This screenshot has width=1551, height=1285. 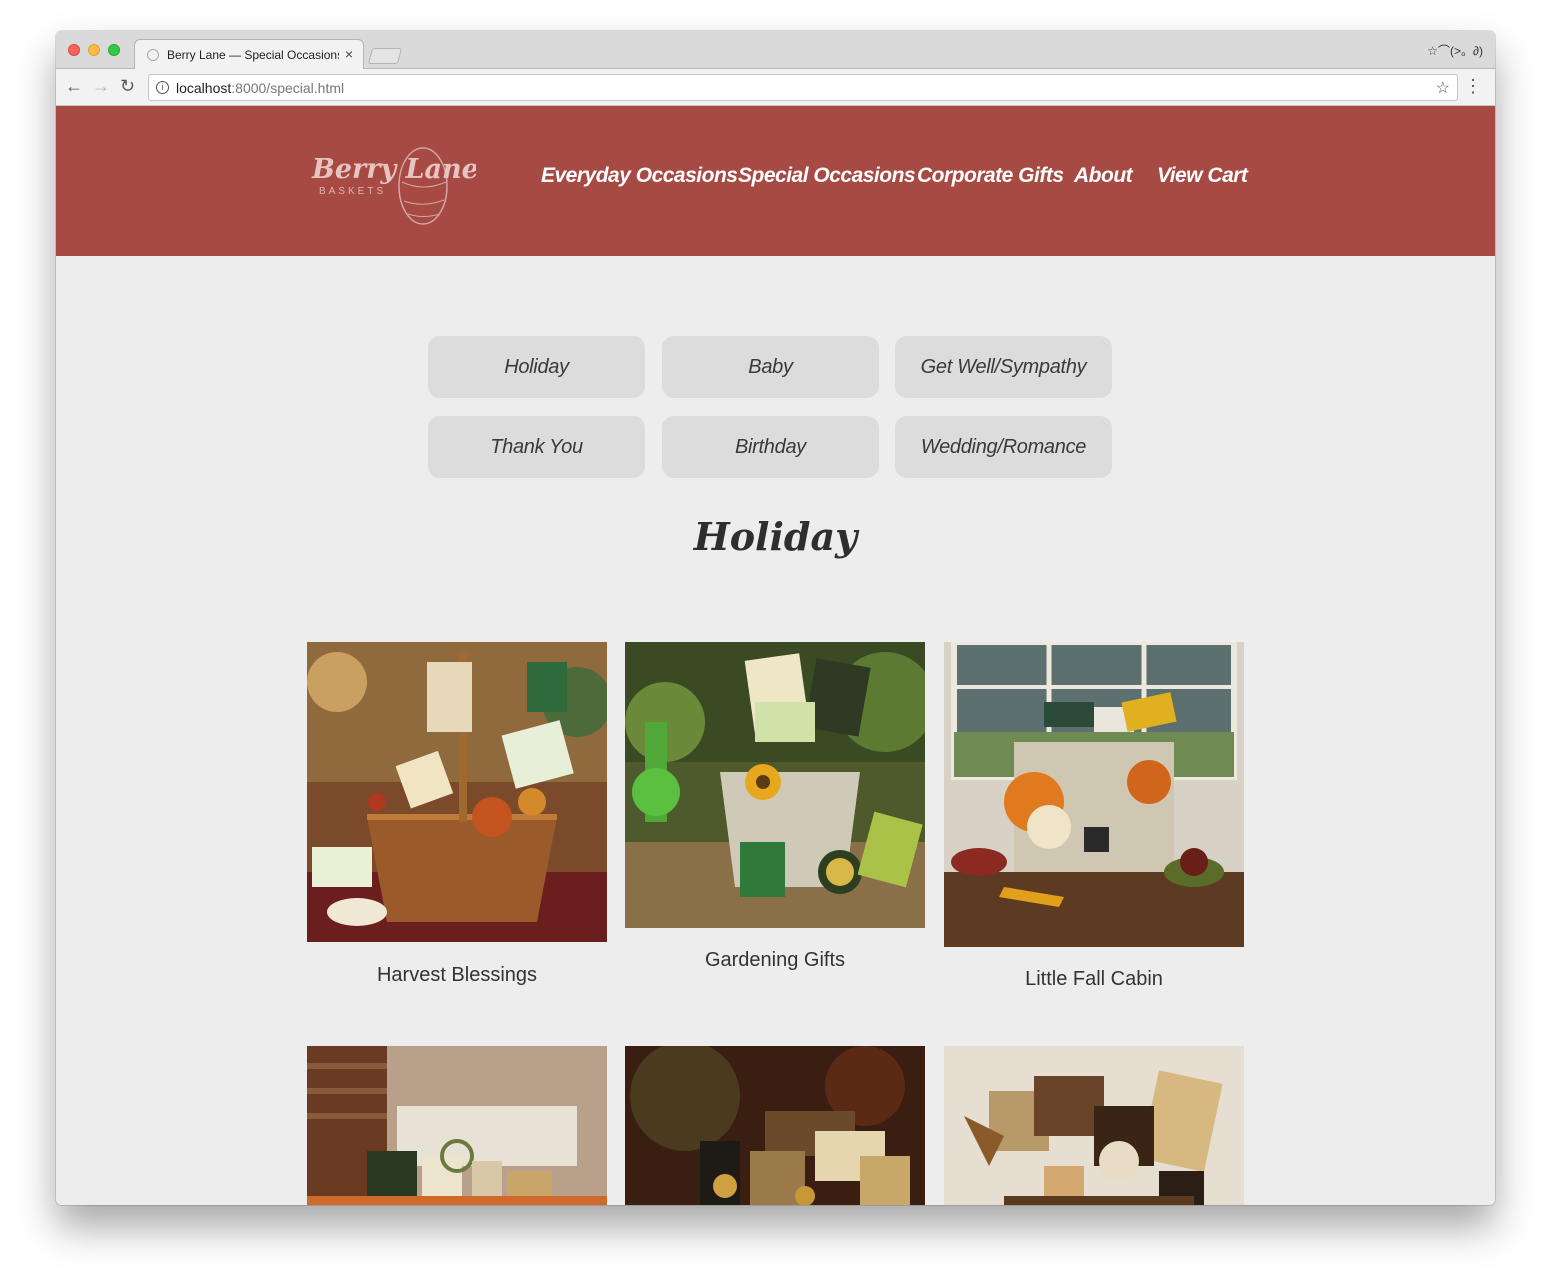 I want to click on info-icon: i, so click(x=162, y=87).